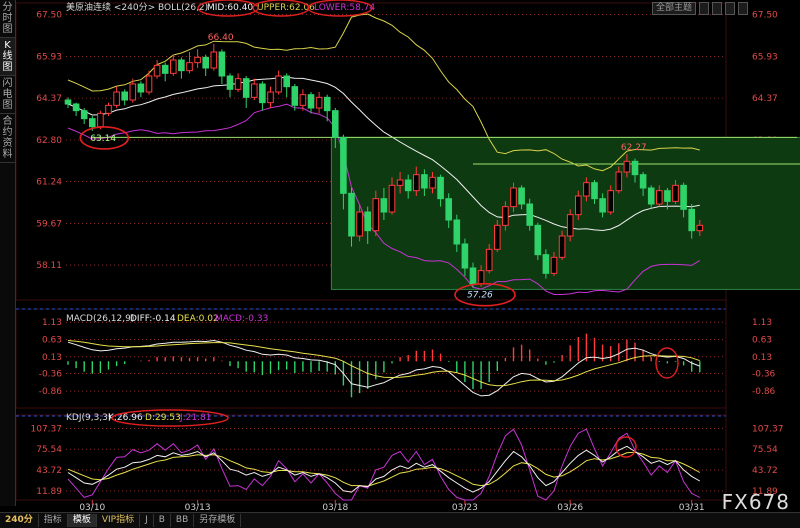 The image size is (800, 528). I want to click on price-ytick-right: 64.37, so click(765, 99).